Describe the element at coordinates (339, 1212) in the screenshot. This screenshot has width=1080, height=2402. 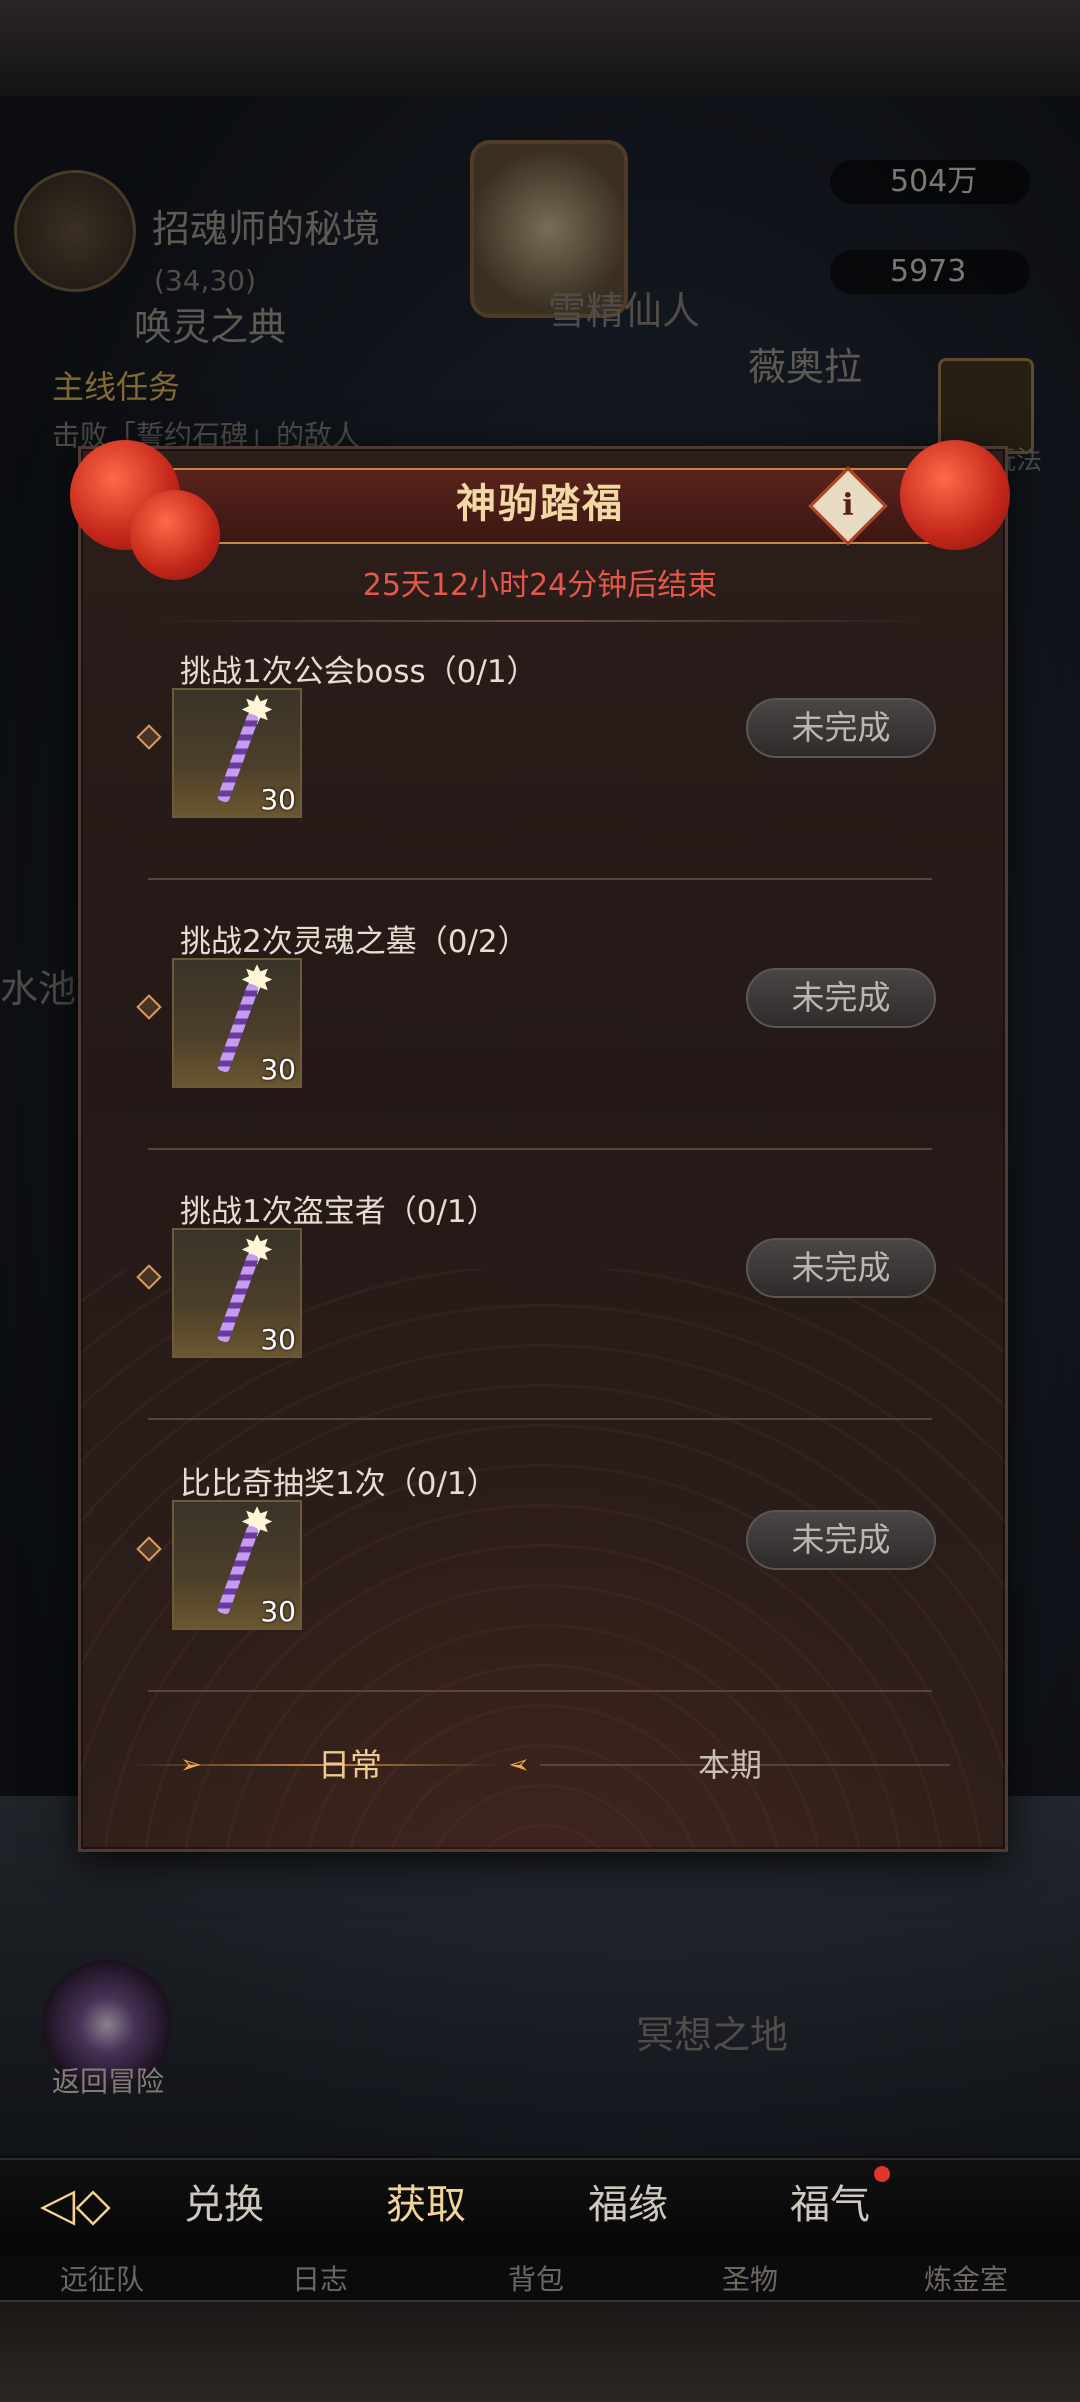
I see `task-title: 挑战1次盗宝者（0/1）` at that location.